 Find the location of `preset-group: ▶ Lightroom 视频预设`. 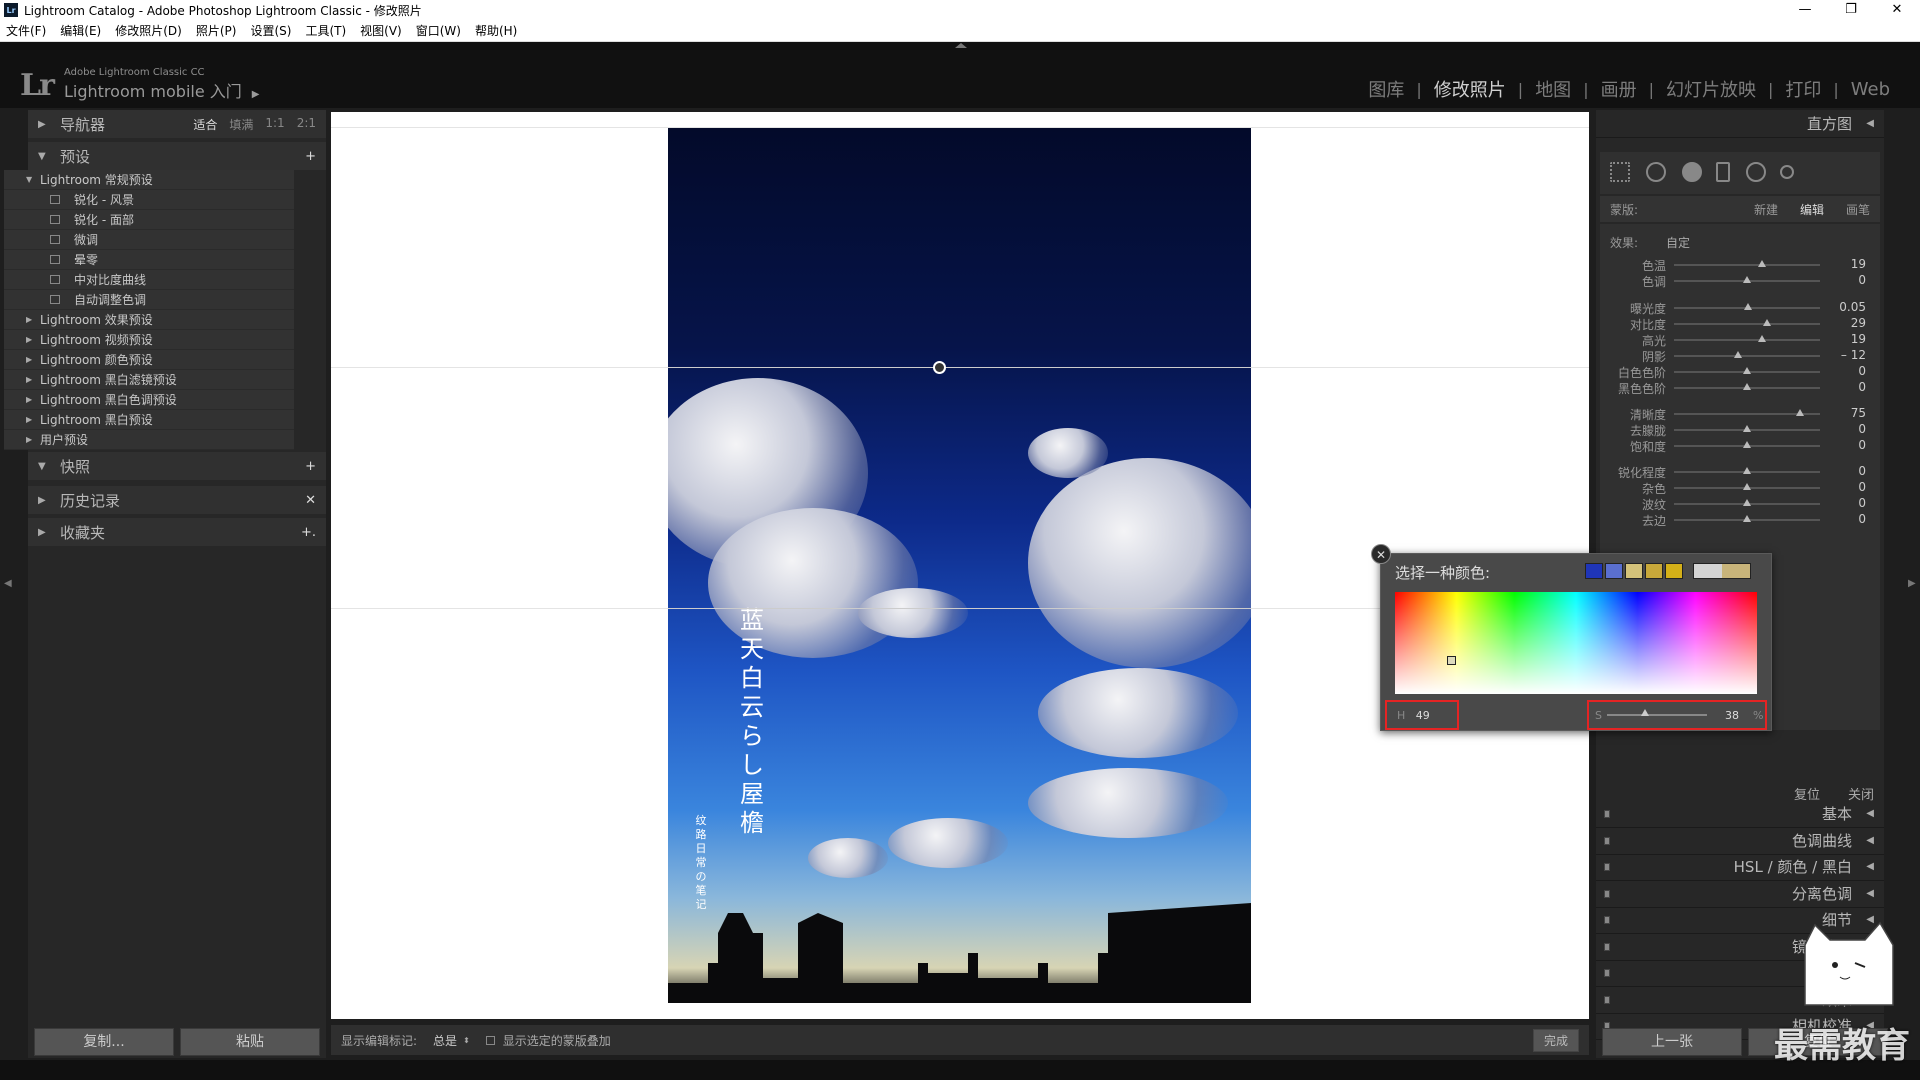

preset-group: ▶ Lightroom 视频预设 is located at coordinates (149, 340).